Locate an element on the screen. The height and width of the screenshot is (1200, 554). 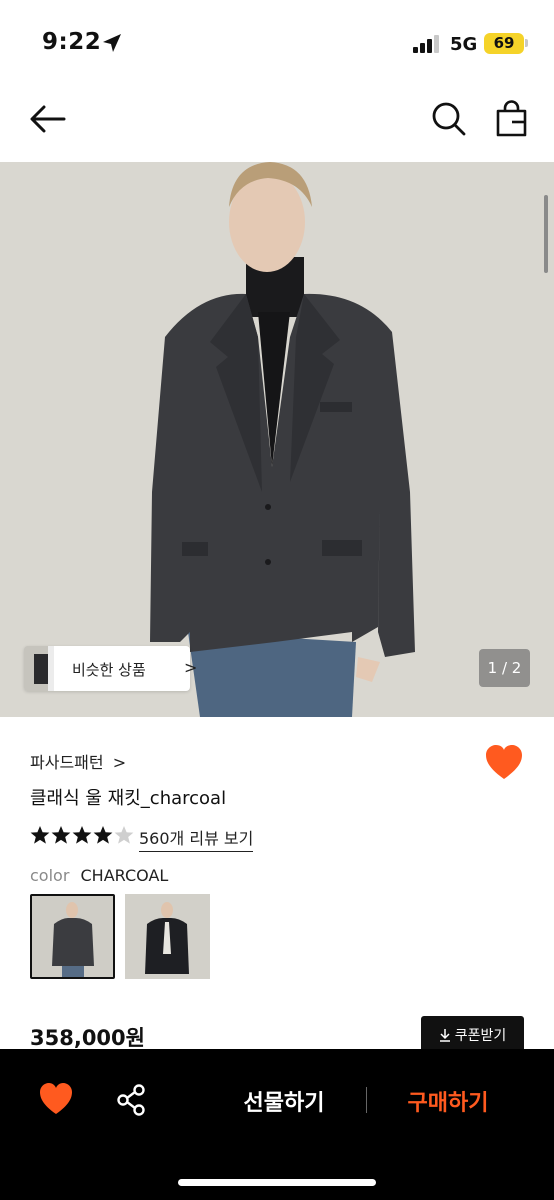
similar-products-label: 비슷한 상품 is located at coordinates (109, 670).